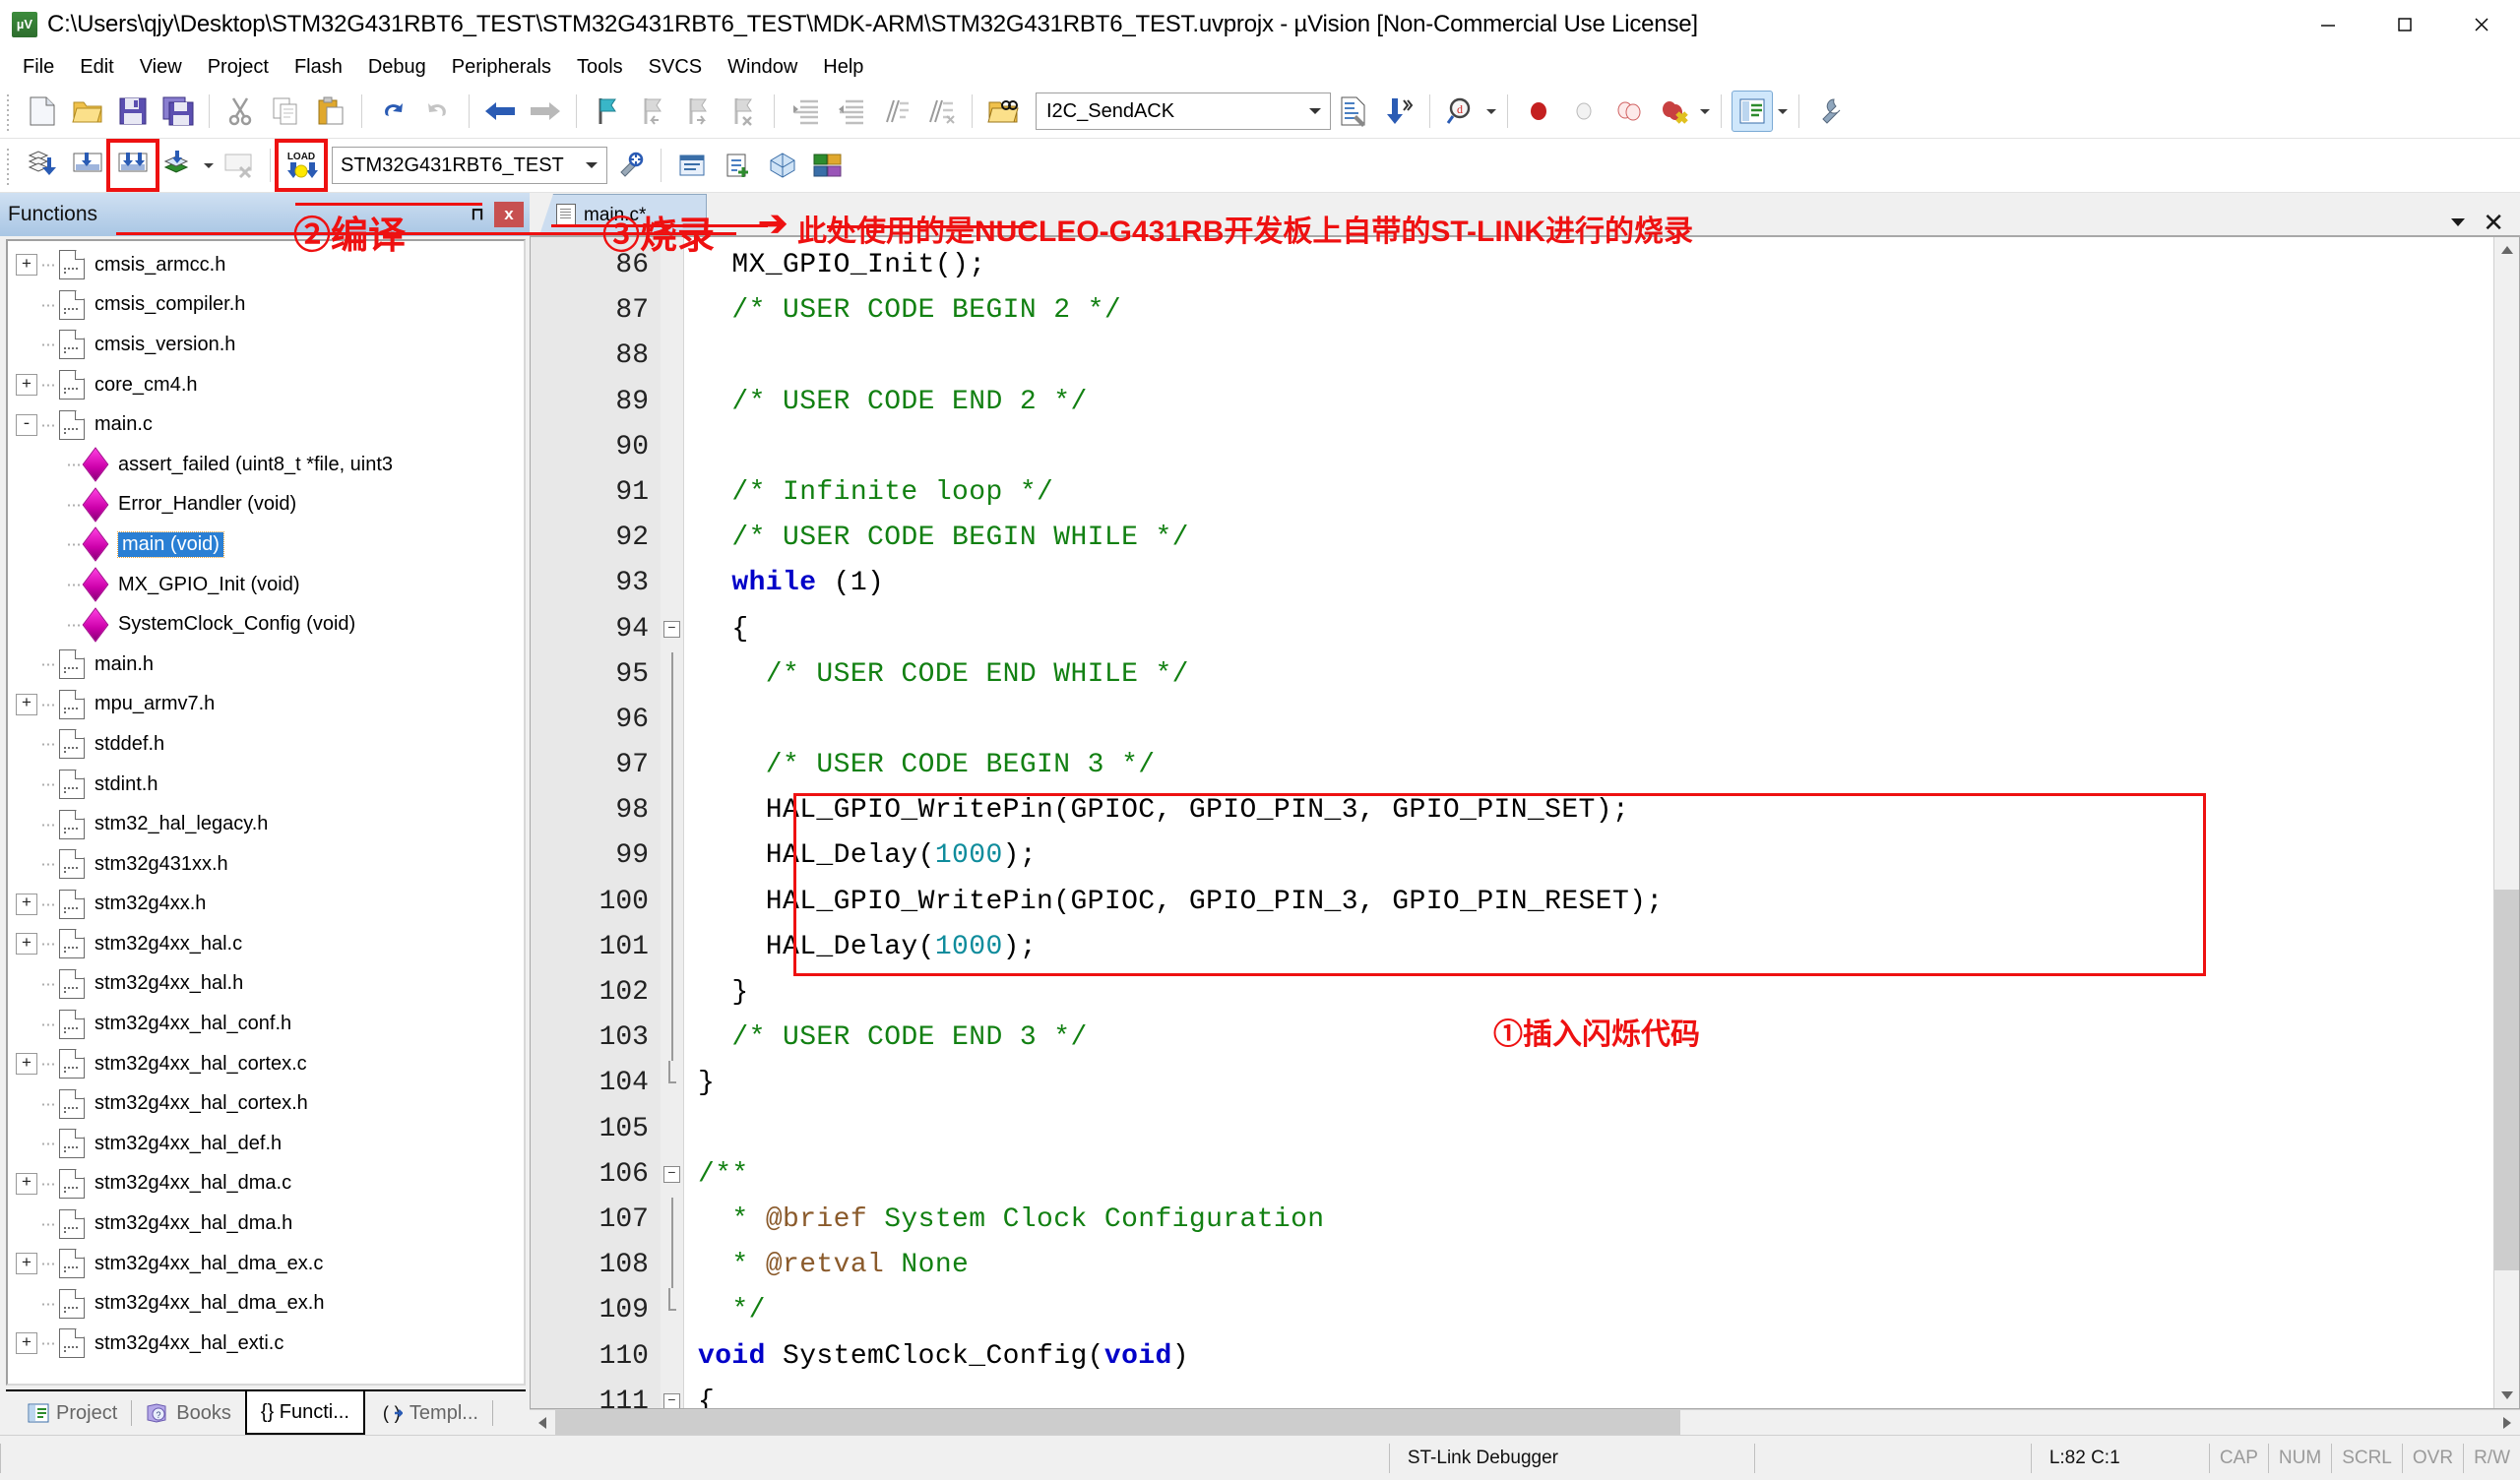 The height and width of the screenshot is (1480, 2520). Describe the element at coordinates (675, 67) in the screenshot. I see `menu-svcs: SVCS` at that location.